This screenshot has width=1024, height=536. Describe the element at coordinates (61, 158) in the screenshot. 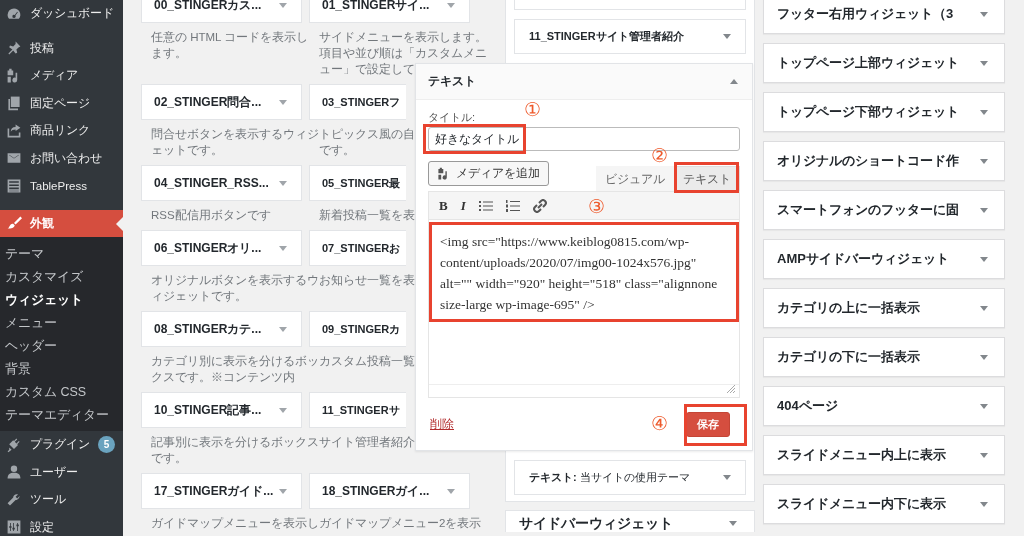

I see `menu-item: お問い合わせ` at that location.